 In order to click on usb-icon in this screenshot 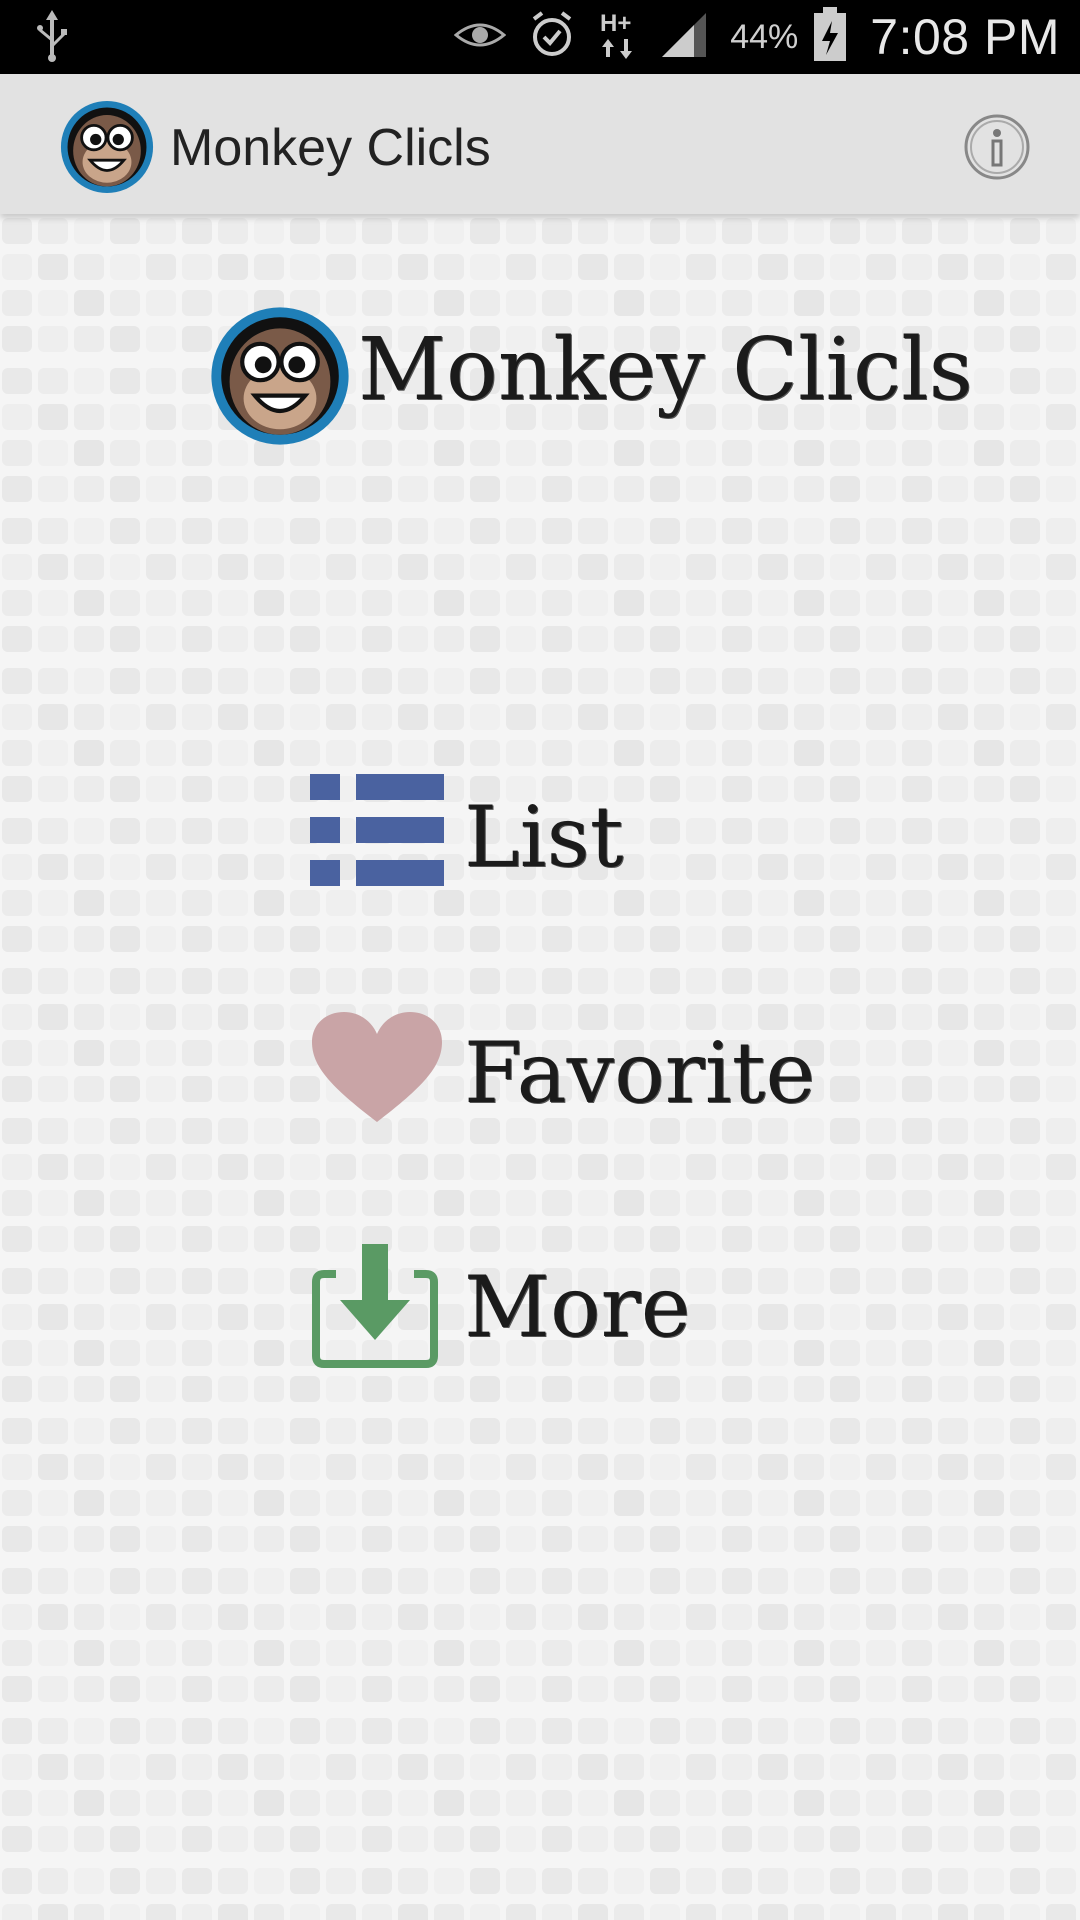, I will do `click(52, 39)`.